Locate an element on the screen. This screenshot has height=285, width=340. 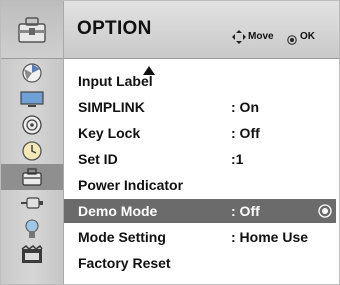
menu-item-label: Power Indicator is located at coordinates (131, 185).